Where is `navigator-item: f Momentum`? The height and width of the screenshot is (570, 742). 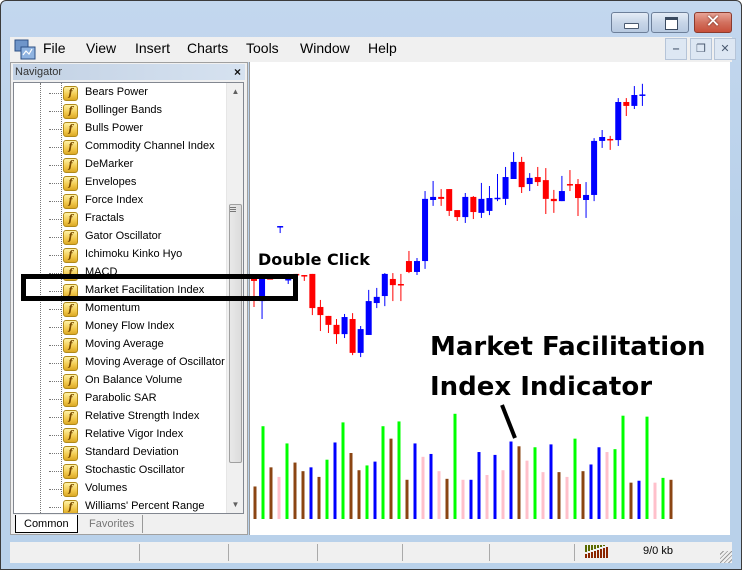 navigator-item: f Momentum is located at coordinates (121, 309).